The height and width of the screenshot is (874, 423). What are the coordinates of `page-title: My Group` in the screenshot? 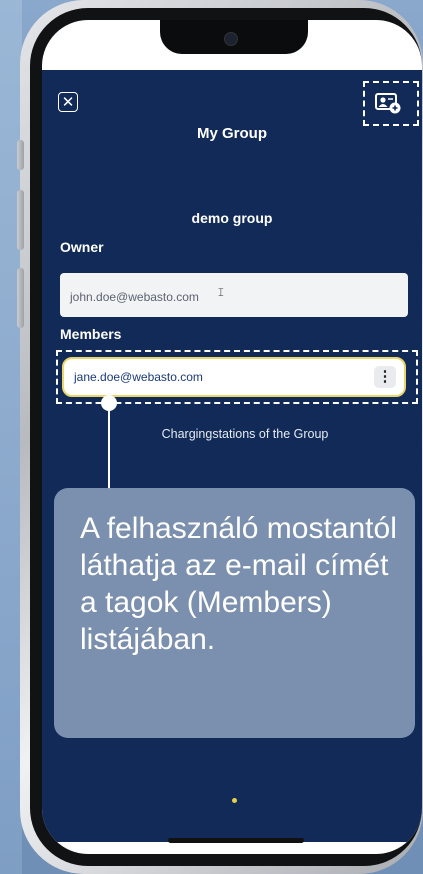 It's located at (232, 133).